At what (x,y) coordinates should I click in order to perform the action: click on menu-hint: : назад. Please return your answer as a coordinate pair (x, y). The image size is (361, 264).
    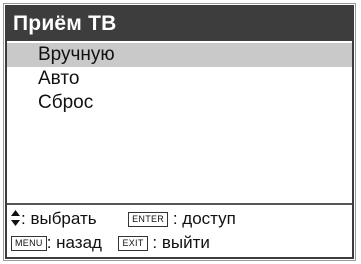
    Looking at the image, I should click on (74, 242).